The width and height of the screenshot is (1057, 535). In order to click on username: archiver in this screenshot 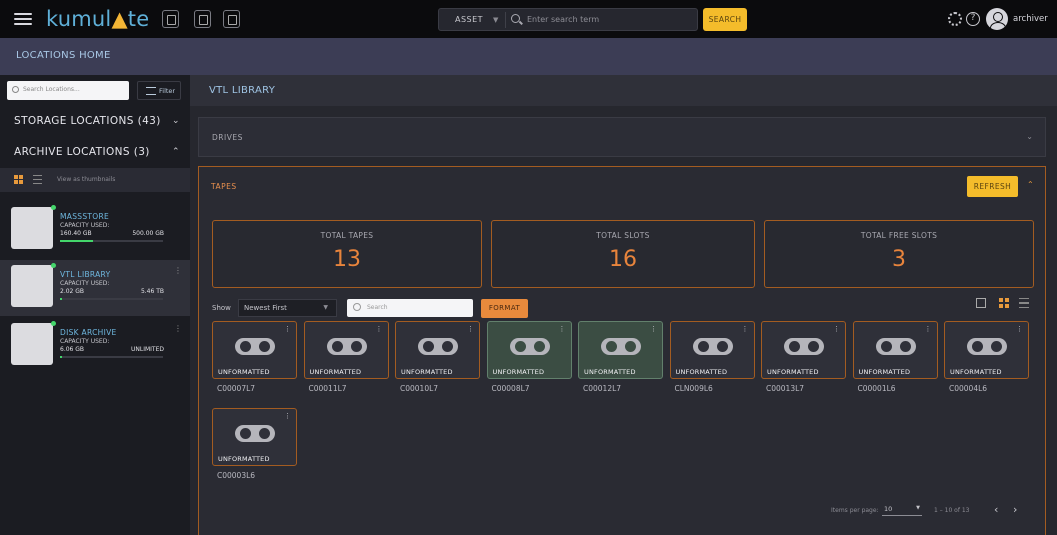, I will do `click(1030, 19)`.